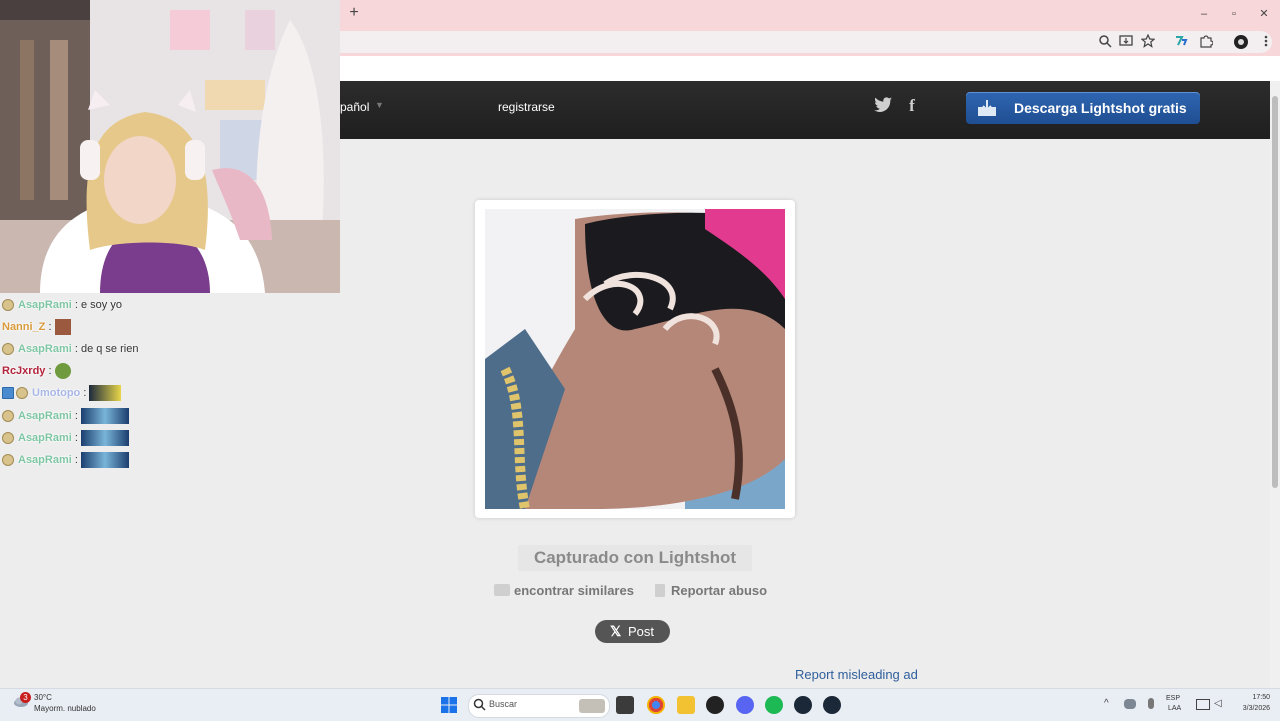 The image size is (1280, 721). What do you see at coordinates (912, 106) in the screenshot?
I see `facebook-icon: f` at bounding box center [912, 106].